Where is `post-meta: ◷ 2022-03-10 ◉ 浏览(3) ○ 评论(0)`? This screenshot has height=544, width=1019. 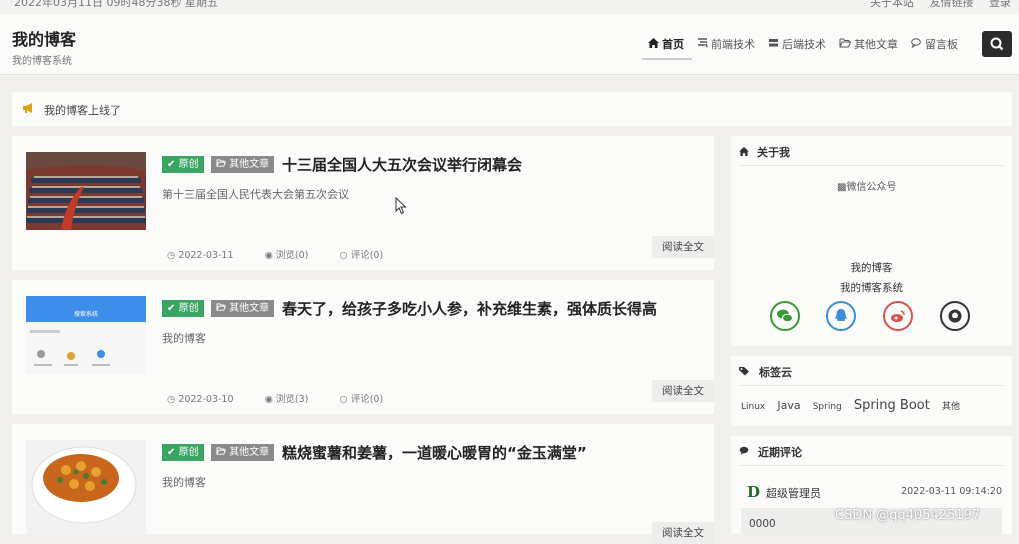 post-meta: ◷ 2022-03-10 ◉ 浏览(3) ○ 评论(0) is located at coordinates (289, 398).